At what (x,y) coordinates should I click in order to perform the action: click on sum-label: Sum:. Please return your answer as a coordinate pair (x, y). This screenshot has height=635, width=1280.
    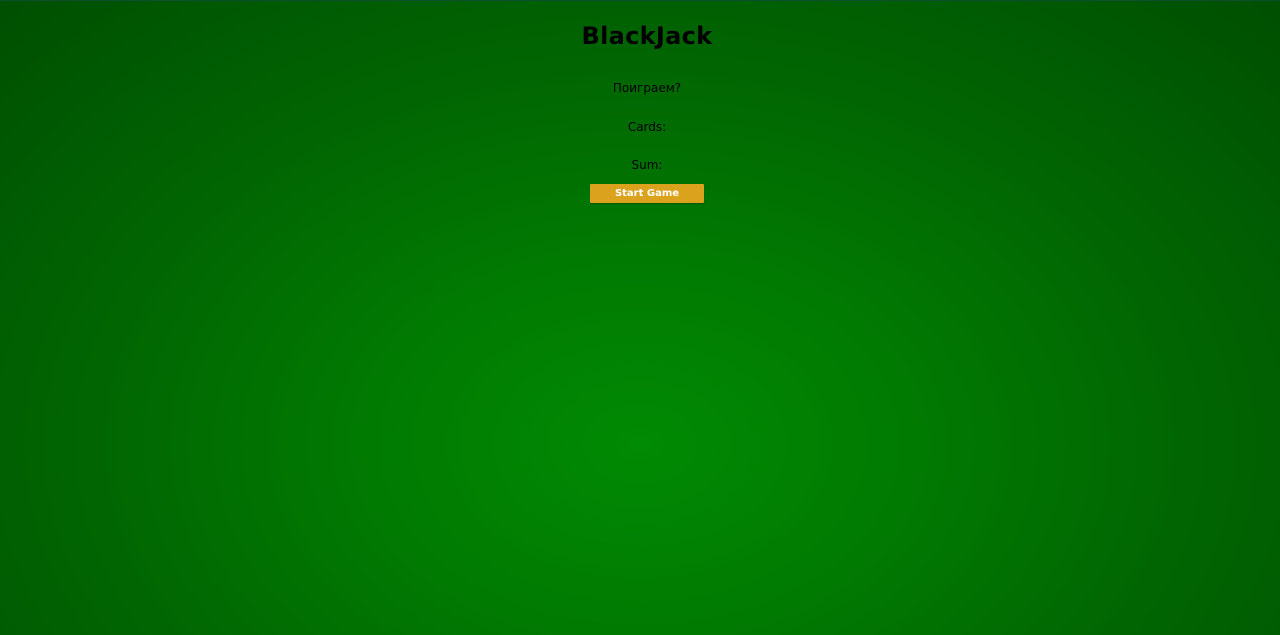
    Looking at the image, I should click on (647, 165).